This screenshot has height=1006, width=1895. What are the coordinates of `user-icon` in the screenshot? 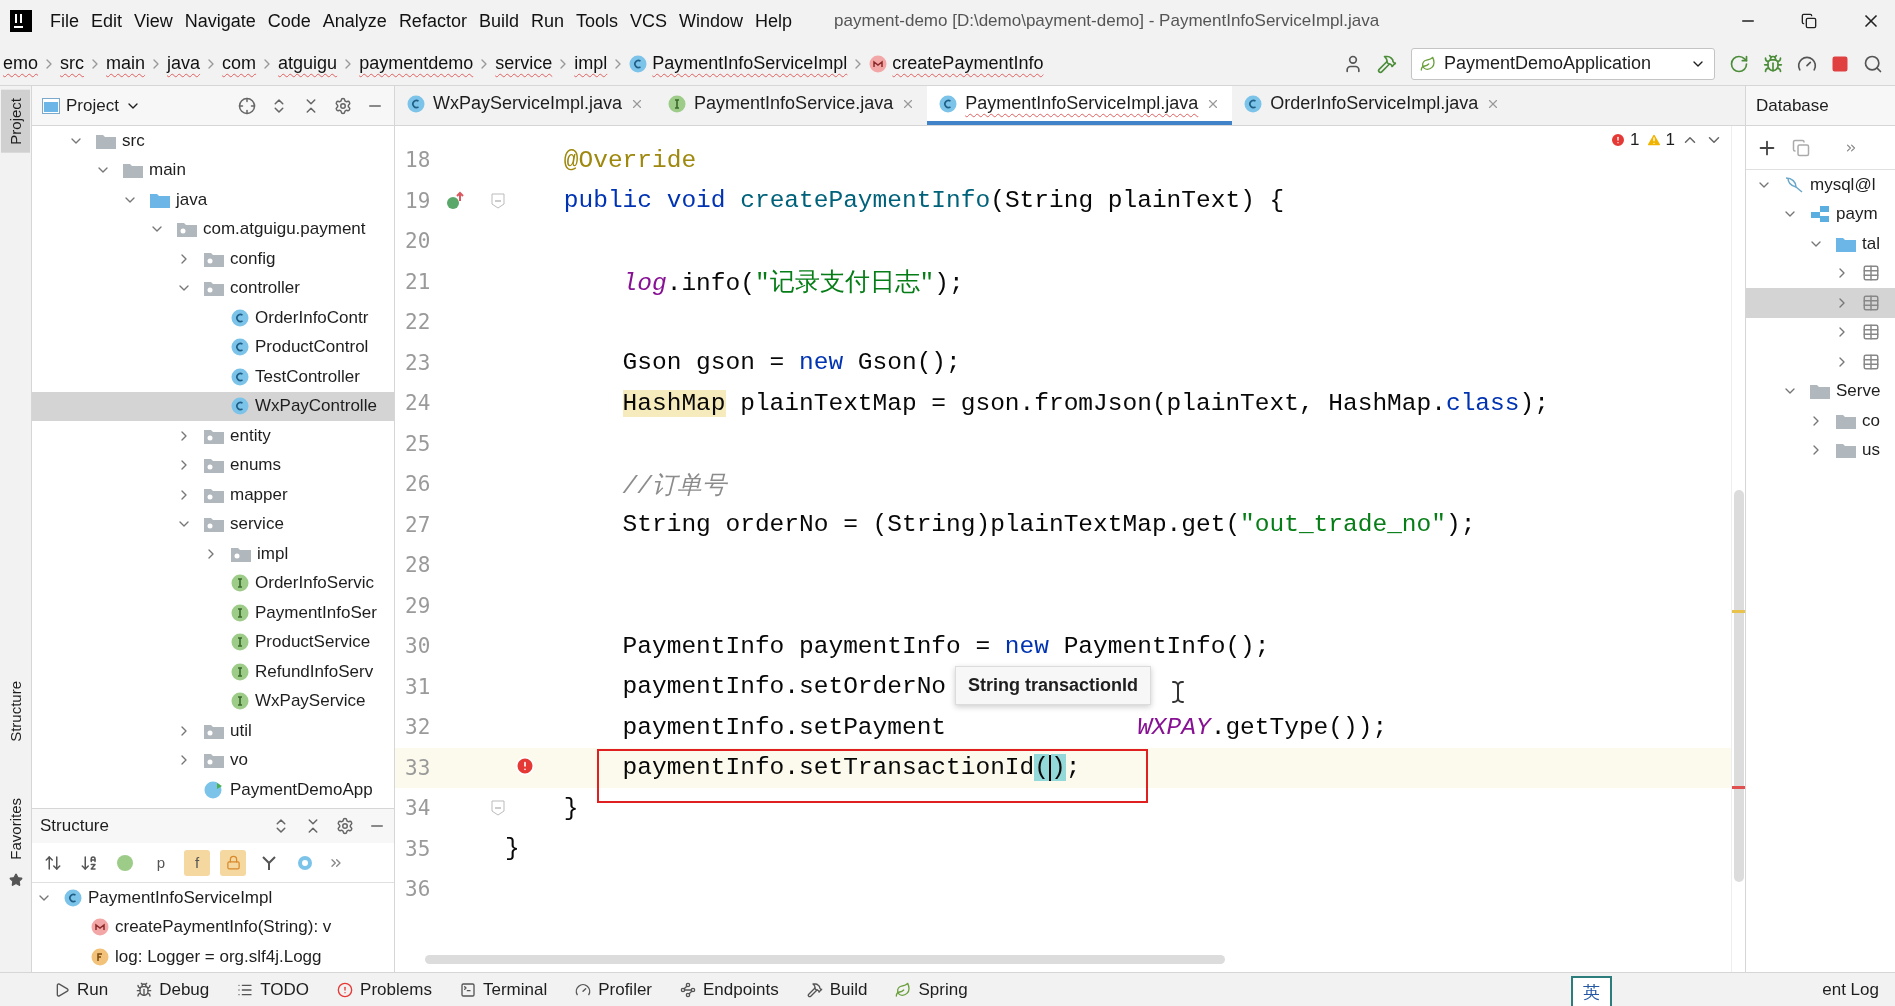 It's located at (1353, 63).